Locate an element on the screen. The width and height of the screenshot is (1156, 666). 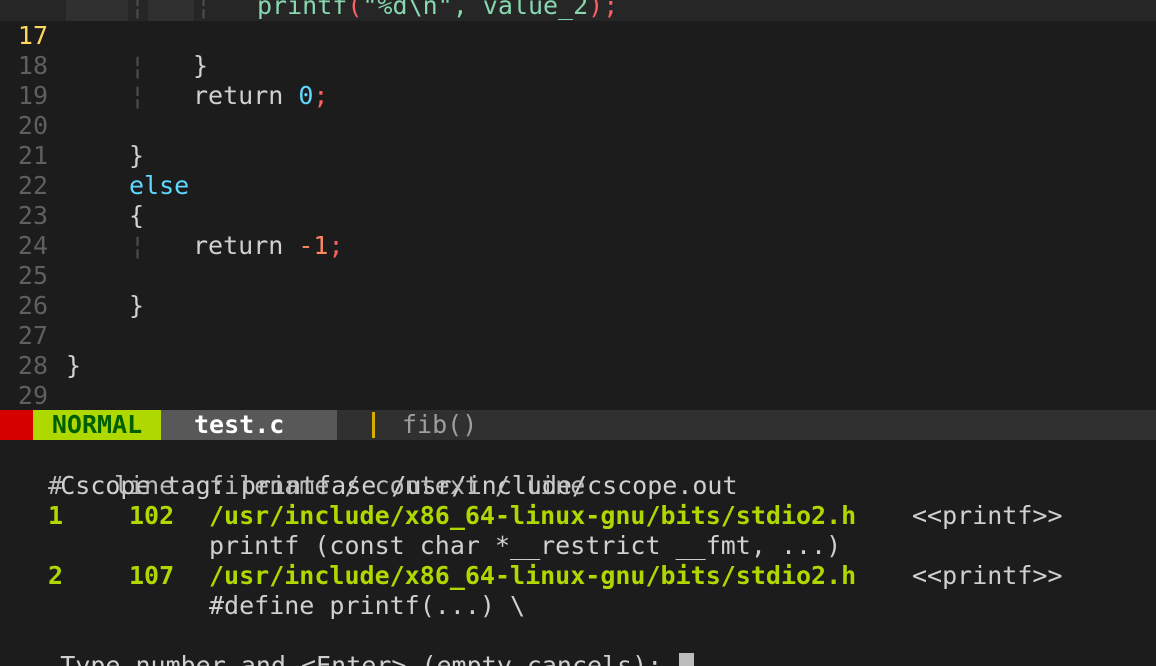
result-index: 2 is located at coordinates (56, 575).